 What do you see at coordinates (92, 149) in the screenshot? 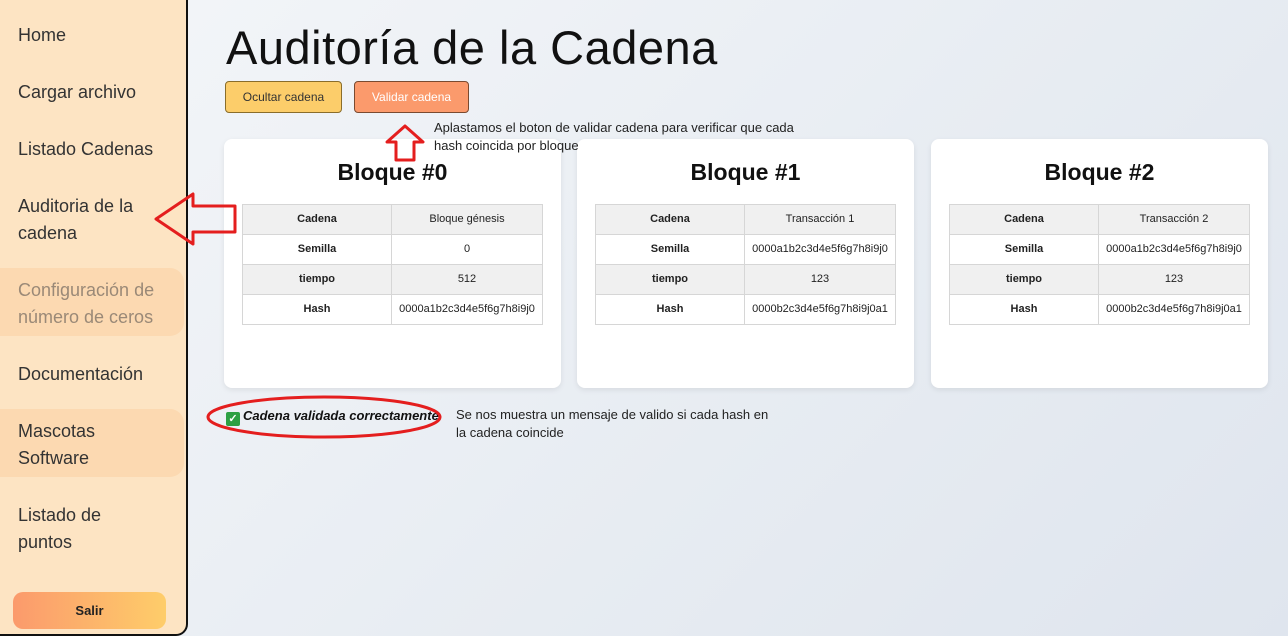
I see `sidebar-item-listado-cadenas: Listado Cadenas` at bounding box center [92, 149].